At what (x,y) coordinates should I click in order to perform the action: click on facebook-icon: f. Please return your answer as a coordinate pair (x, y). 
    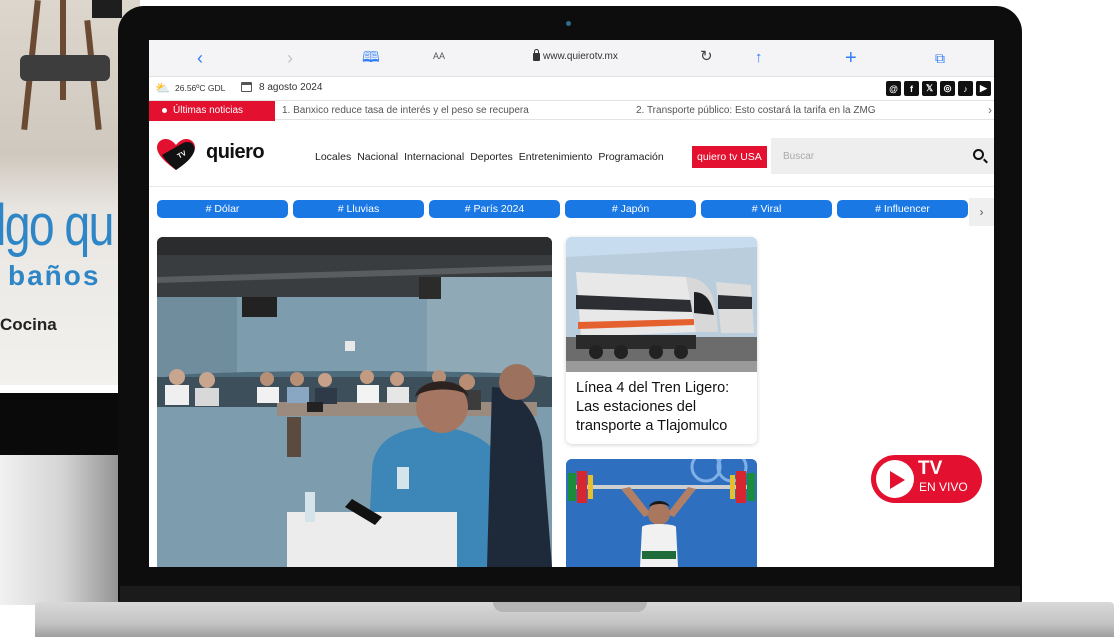
    Looking at the image, I should click on (911, 88).